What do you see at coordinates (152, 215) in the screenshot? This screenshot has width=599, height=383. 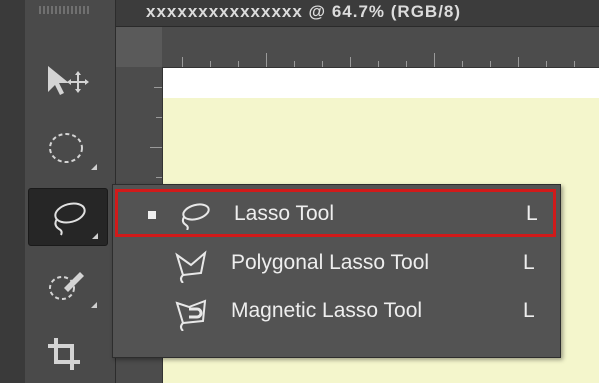 I see `selected-bullet` at bounding box center [152, 215].